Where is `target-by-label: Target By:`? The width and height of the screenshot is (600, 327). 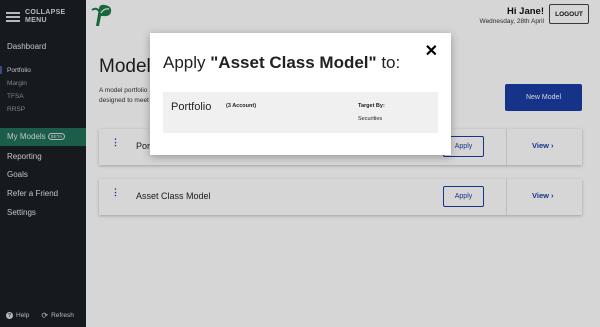 target-by-label: Target By: is located at coordinates (371, 106).